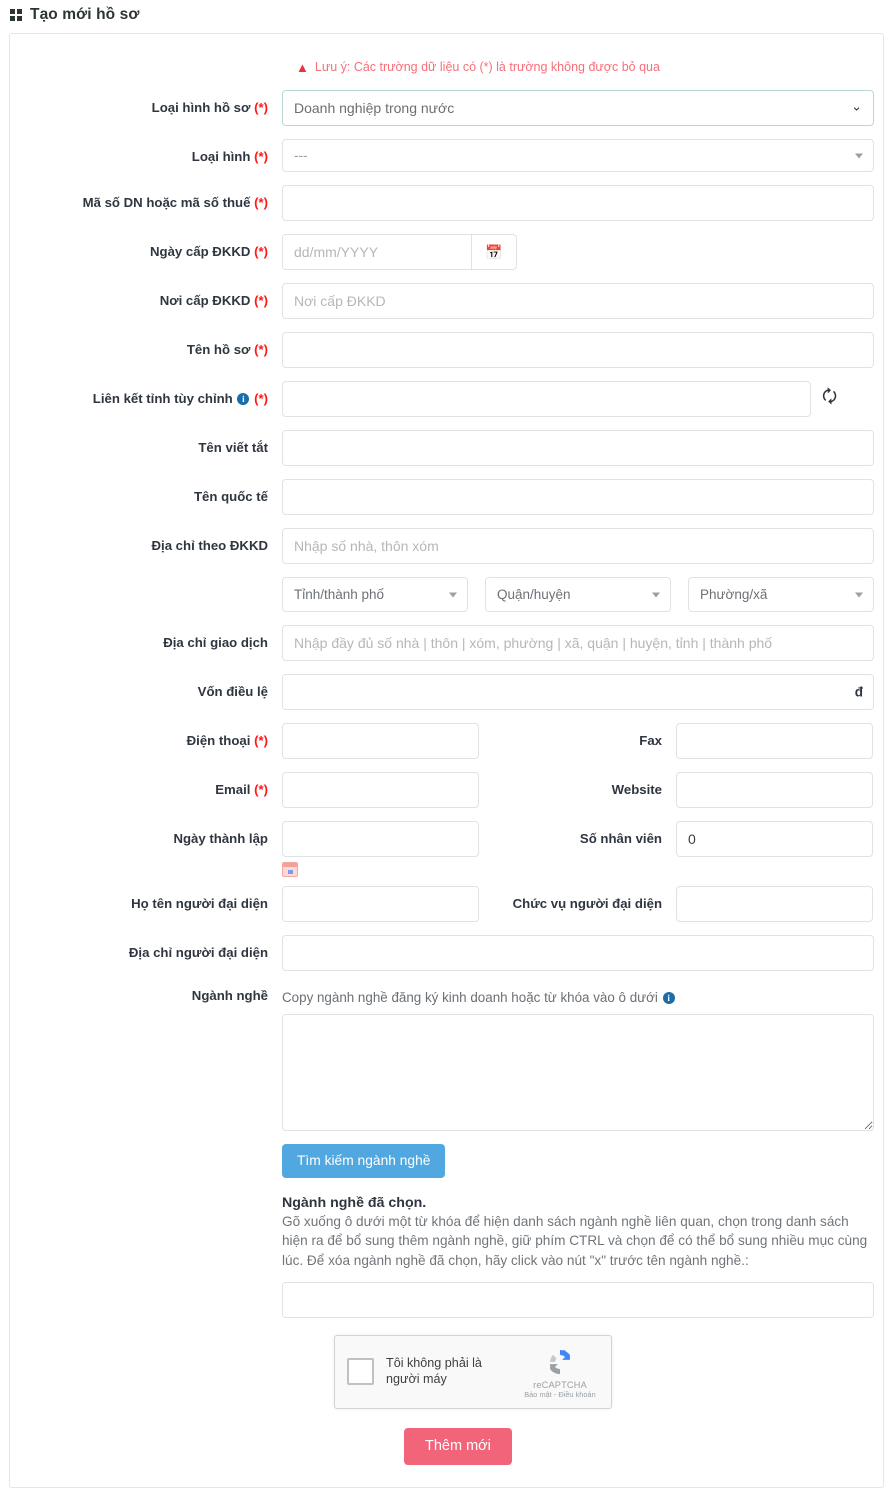  I want to click on chosen-industry-title: Ngành nghề đã chọn., so click(354, 1202).